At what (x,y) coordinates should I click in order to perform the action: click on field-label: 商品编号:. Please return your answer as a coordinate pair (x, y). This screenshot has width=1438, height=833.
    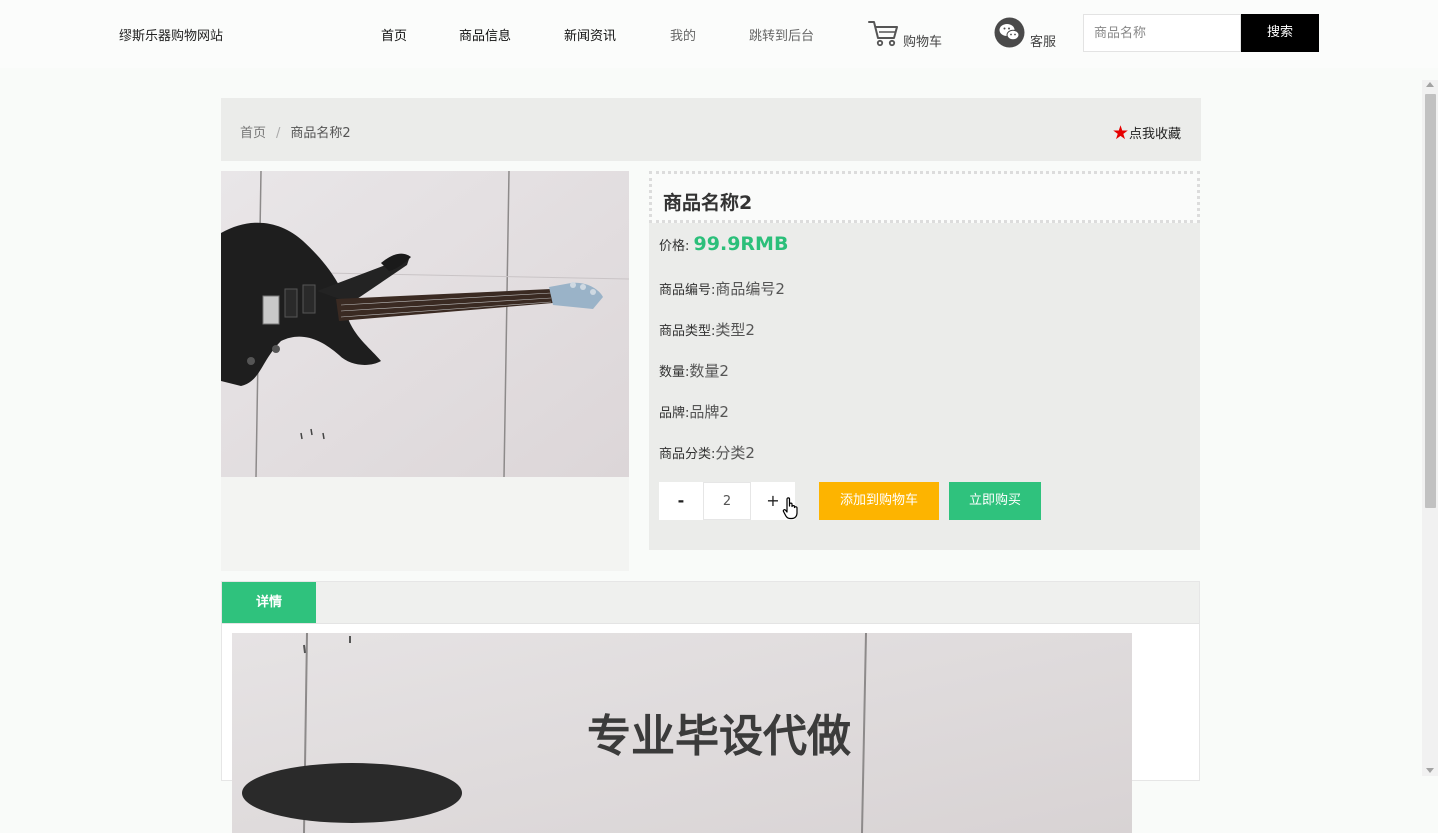
    Looking at the image, I should click on (687, 290).